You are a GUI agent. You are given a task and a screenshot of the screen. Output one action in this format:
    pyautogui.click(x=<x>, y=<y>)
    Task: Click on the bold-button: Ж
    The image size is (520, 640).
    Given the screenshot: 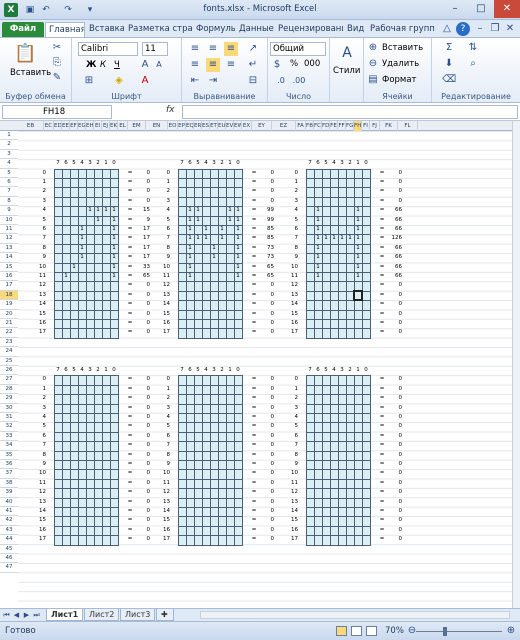 What is the action you would take?
    pyautogui.click(x=91, y=65)
    